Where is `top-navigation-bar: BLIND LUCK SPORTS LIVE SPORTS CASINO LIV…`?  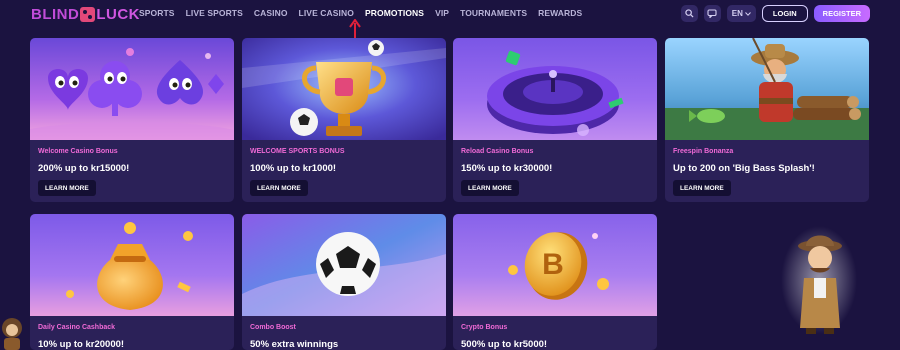
top-navigation-bar: BLIND LUCK SPORTS LIVE SPORTS CASINO LIV… is located at coordinates (450, 19).